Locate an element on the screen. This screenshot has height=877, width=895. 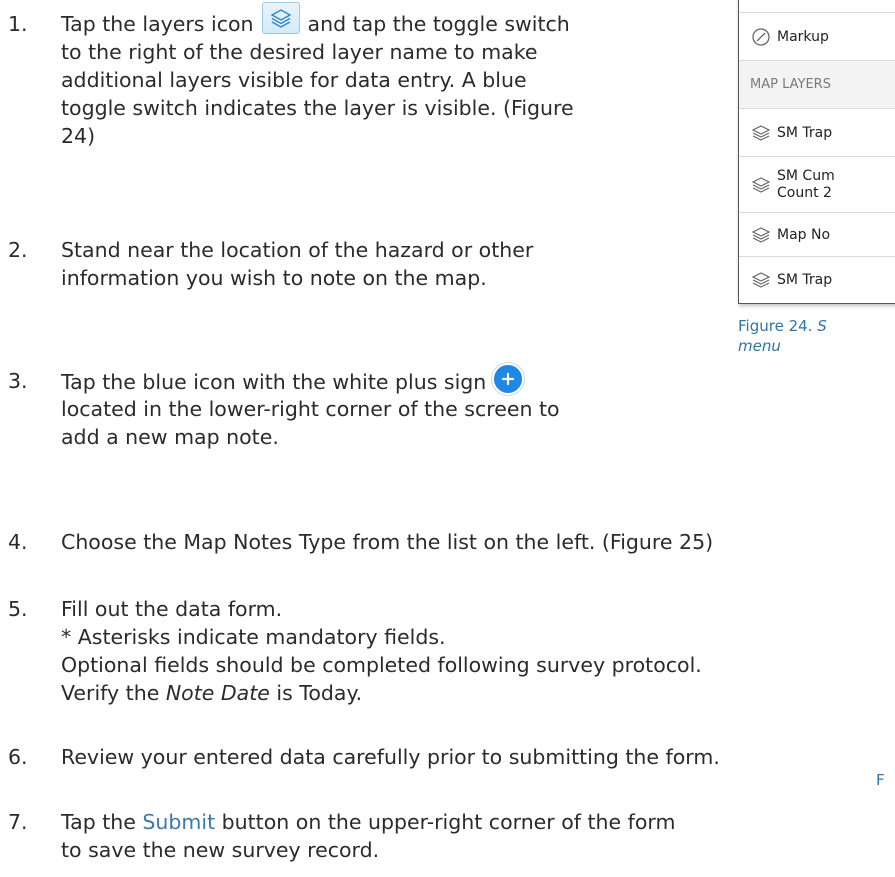
step-number: 5. is located at coordinates (18, 609).